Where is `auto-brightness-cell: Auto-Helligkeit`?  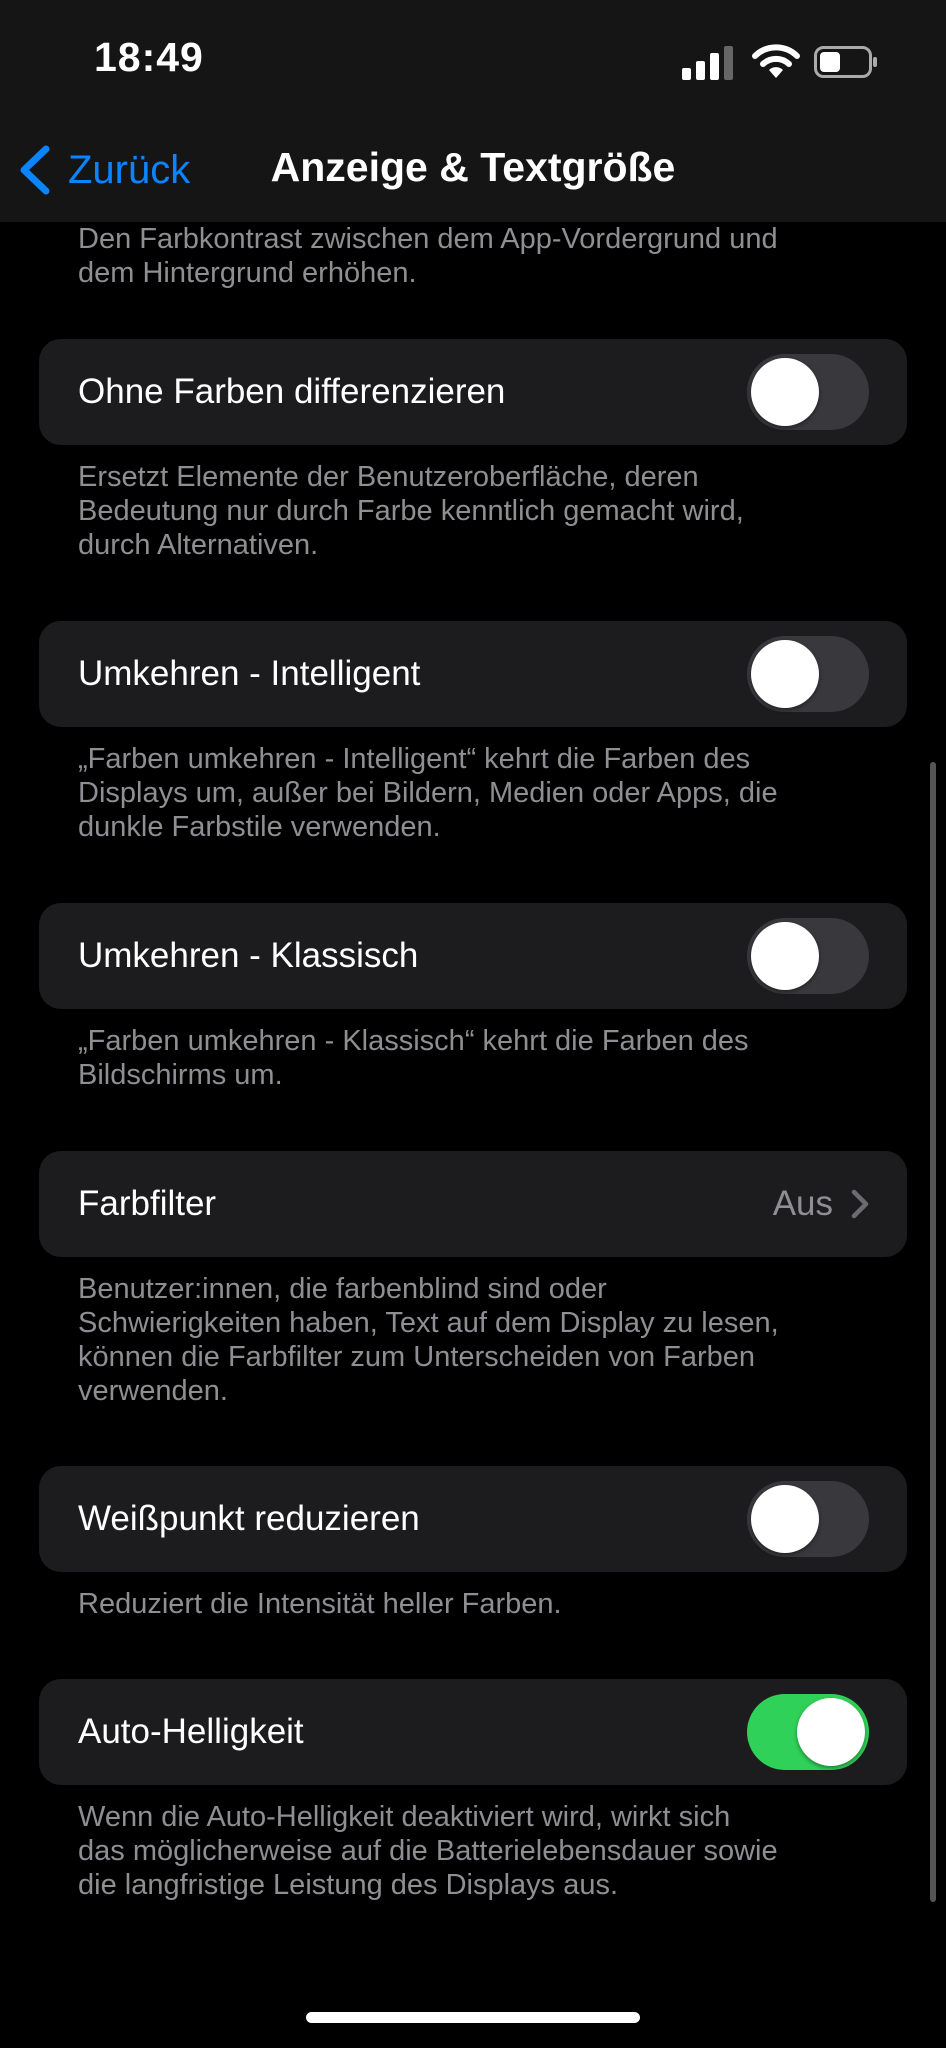
auto-brightness-cell: Auto-Helligkeit is located at coordinates (473, 1732).